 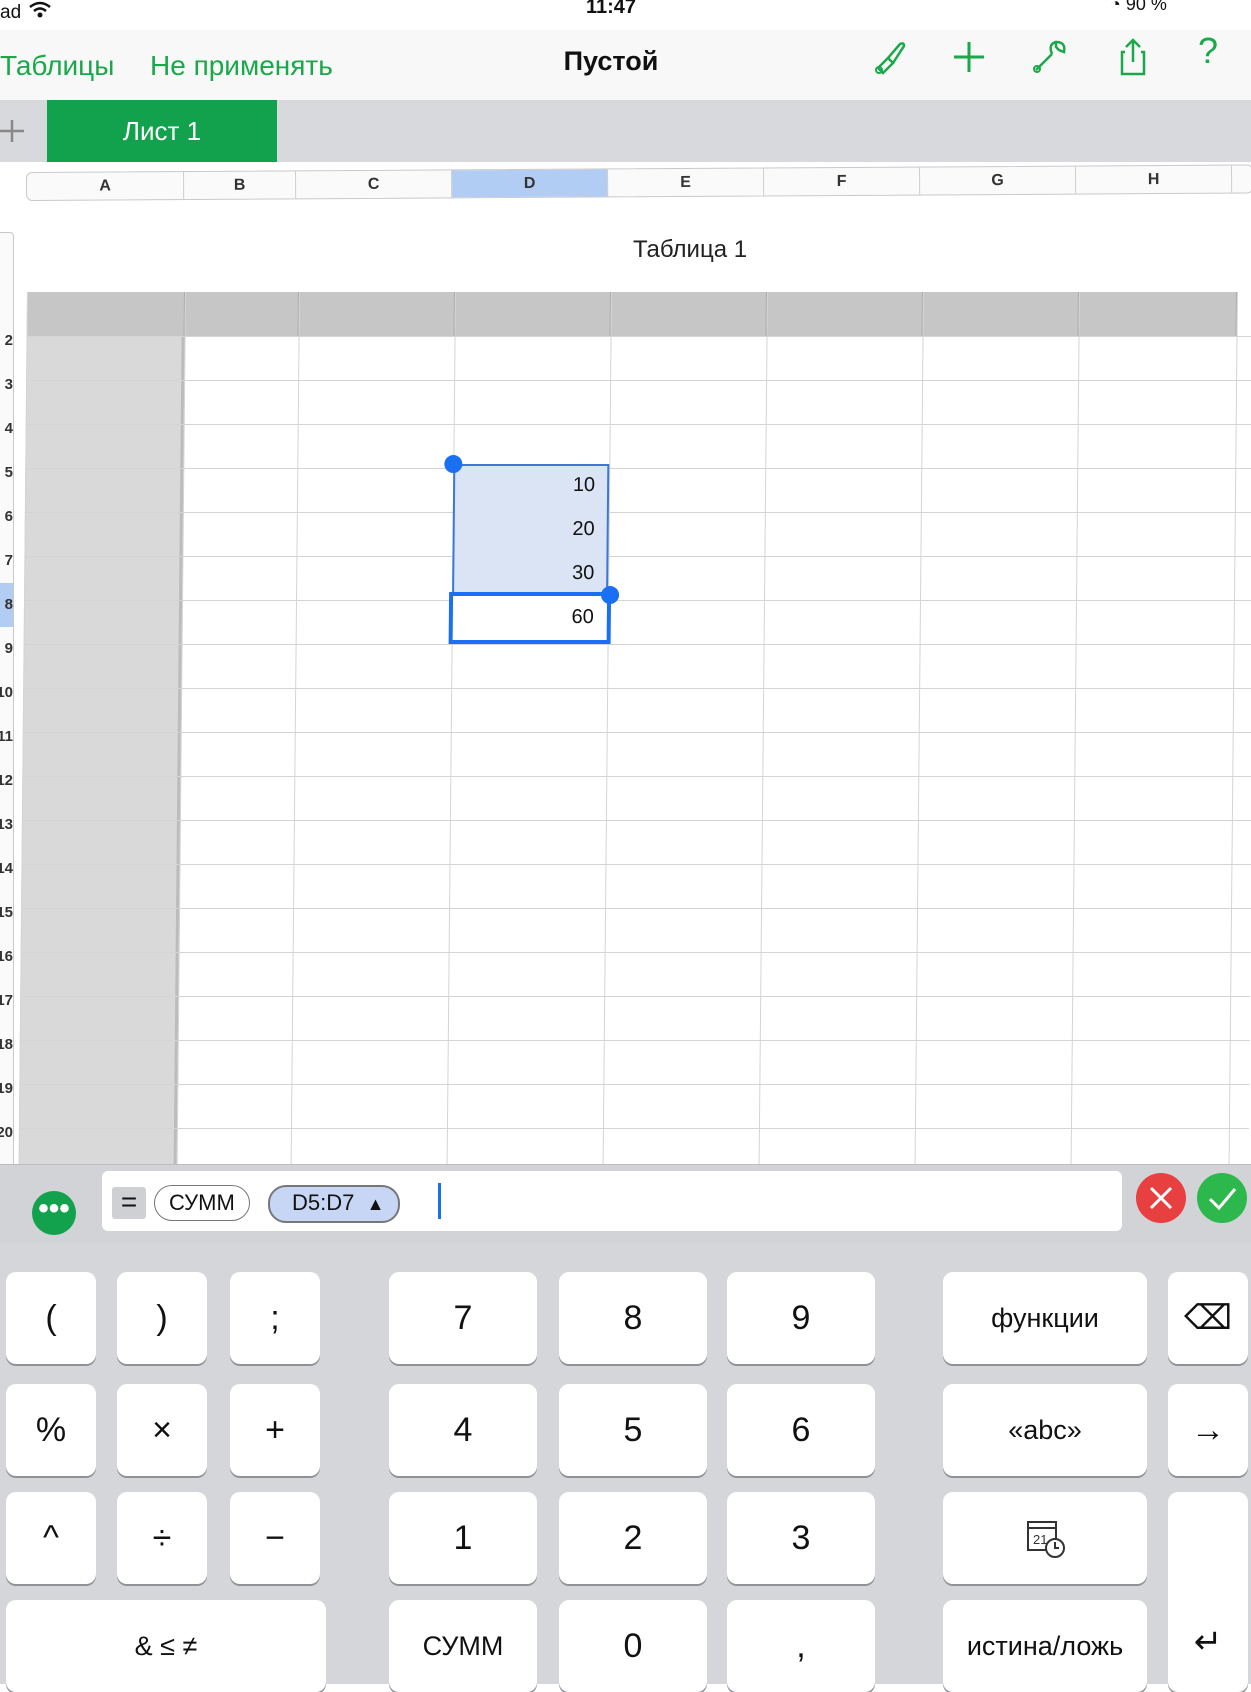 I want to click on key-semicolon: ;, so click(x=275, y=1318).